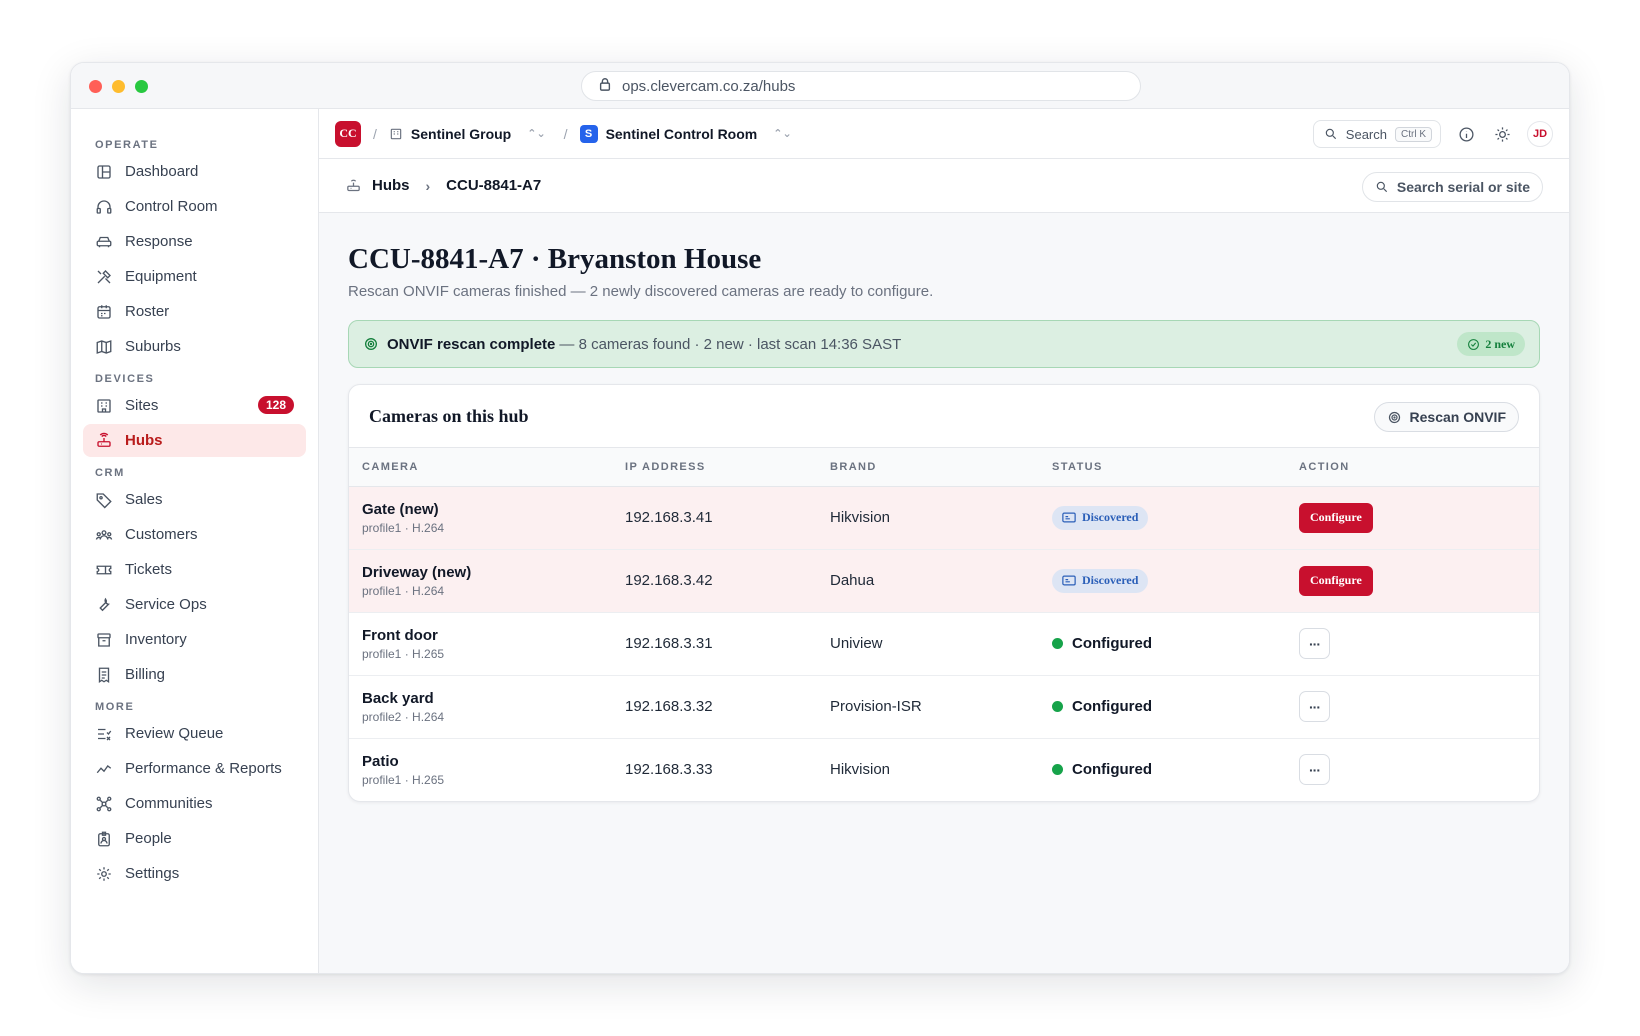 The height and width of the screenshot is (1036, 1640). I want to click on sidebar-item-tickets: Tickets, so click(194, 569).